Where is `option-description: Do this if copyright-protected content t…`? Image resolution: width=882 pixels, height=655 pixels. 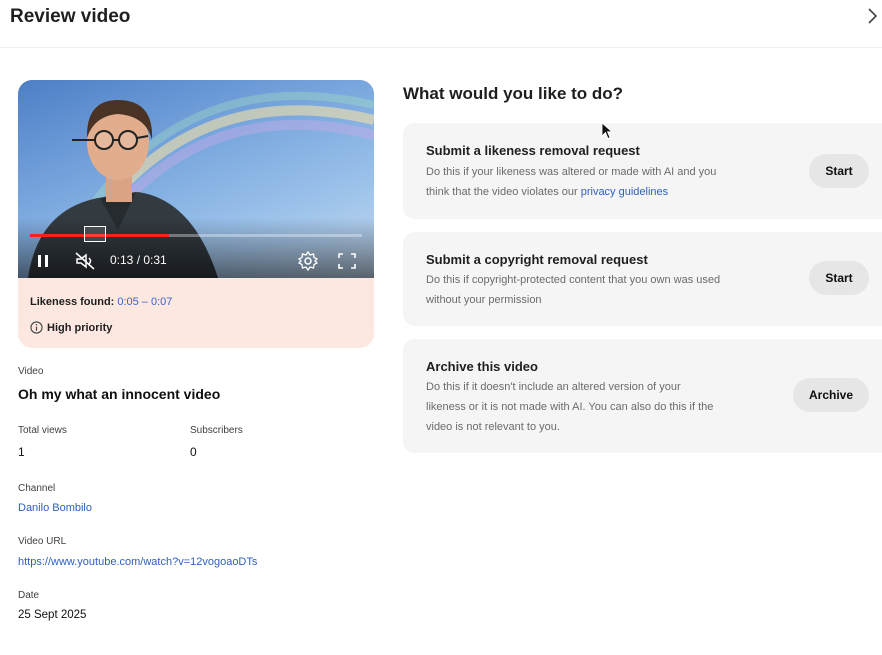
option-description: Do this if copyright-protected content t… is located at coordinates (573, 290).